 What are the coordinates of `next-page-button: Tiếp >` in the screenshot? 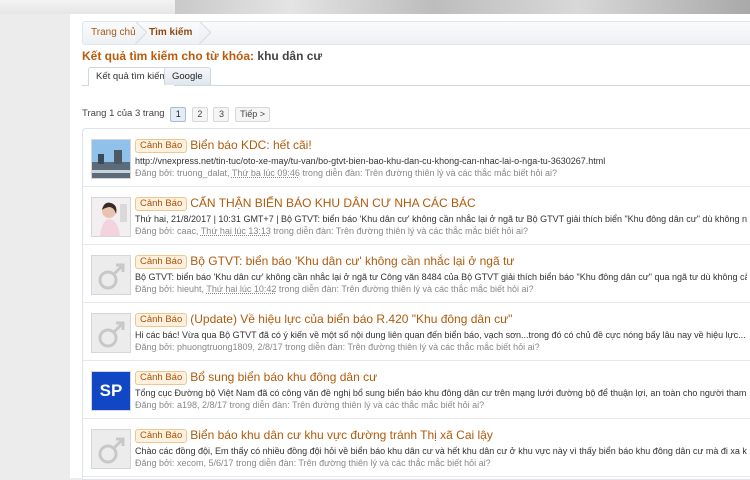 It's located at (253, 114).